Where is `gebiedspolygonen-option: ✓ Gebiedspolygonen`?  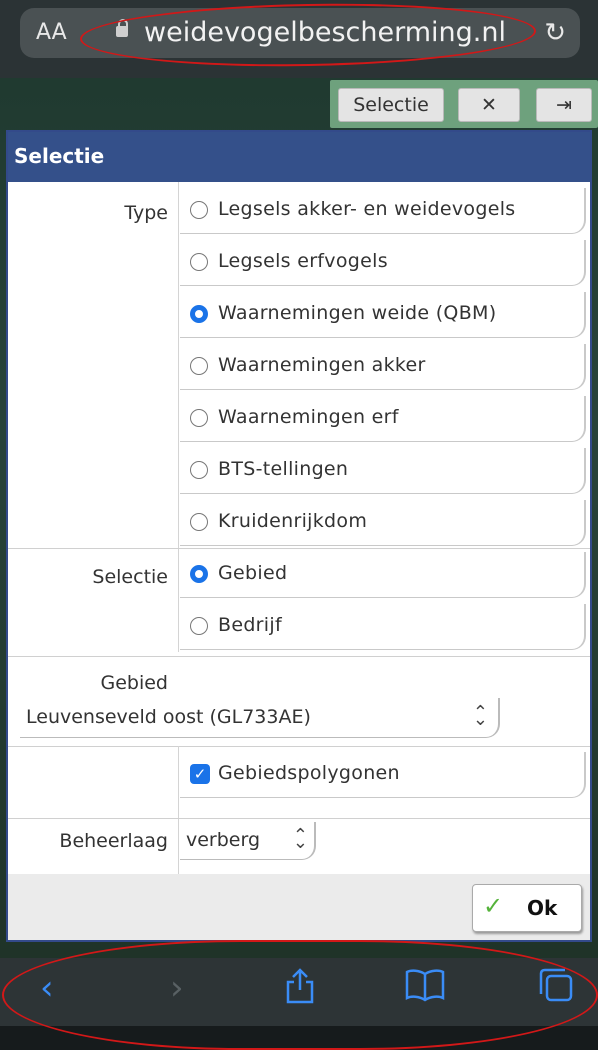 gebiedspolygonen-option: ✓ Gebiedspolygonen is located at coordinates (383, 775).